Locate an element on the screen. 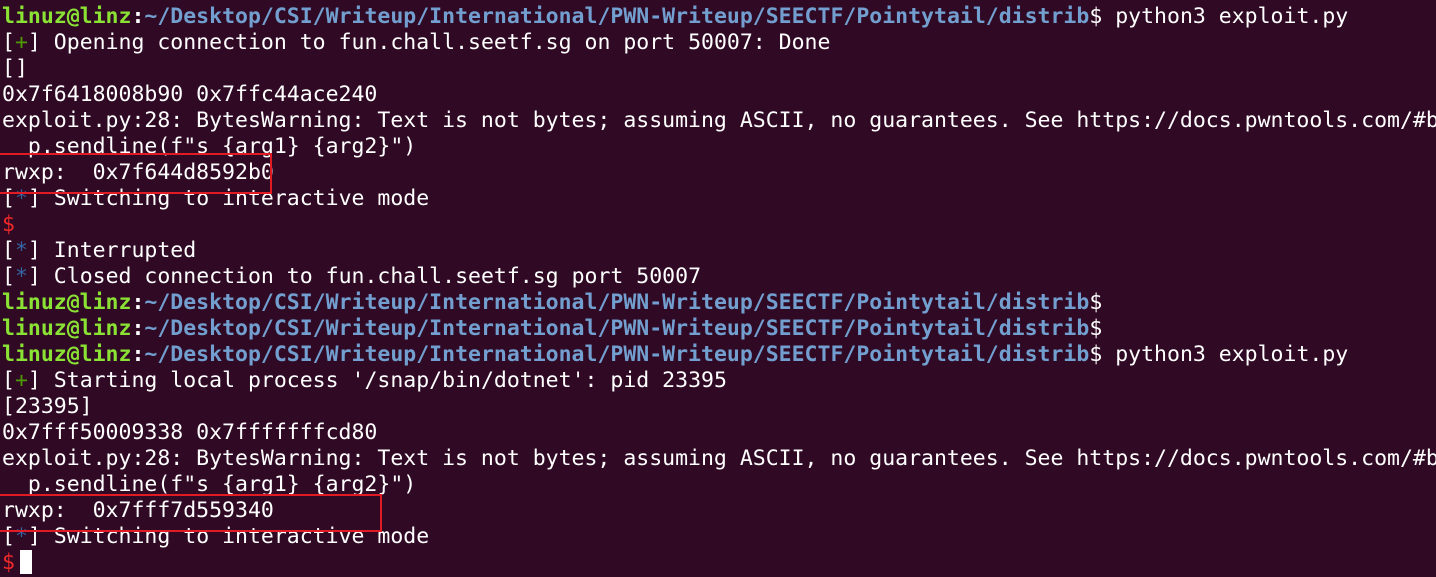 This screenshot has width=1436, height=577. text-cursor is located at coordinates (25, 562).